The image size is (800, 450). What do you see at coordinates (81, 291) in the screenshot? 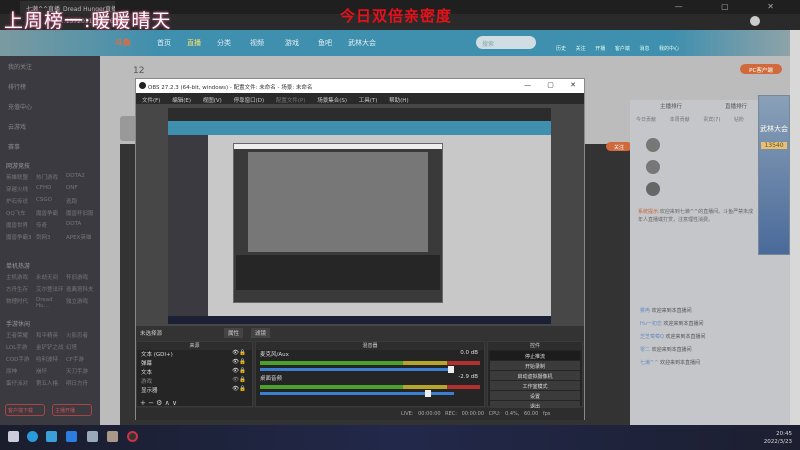
I see `category-link: 逃离塔科夫` at bounding box center [81, 291].